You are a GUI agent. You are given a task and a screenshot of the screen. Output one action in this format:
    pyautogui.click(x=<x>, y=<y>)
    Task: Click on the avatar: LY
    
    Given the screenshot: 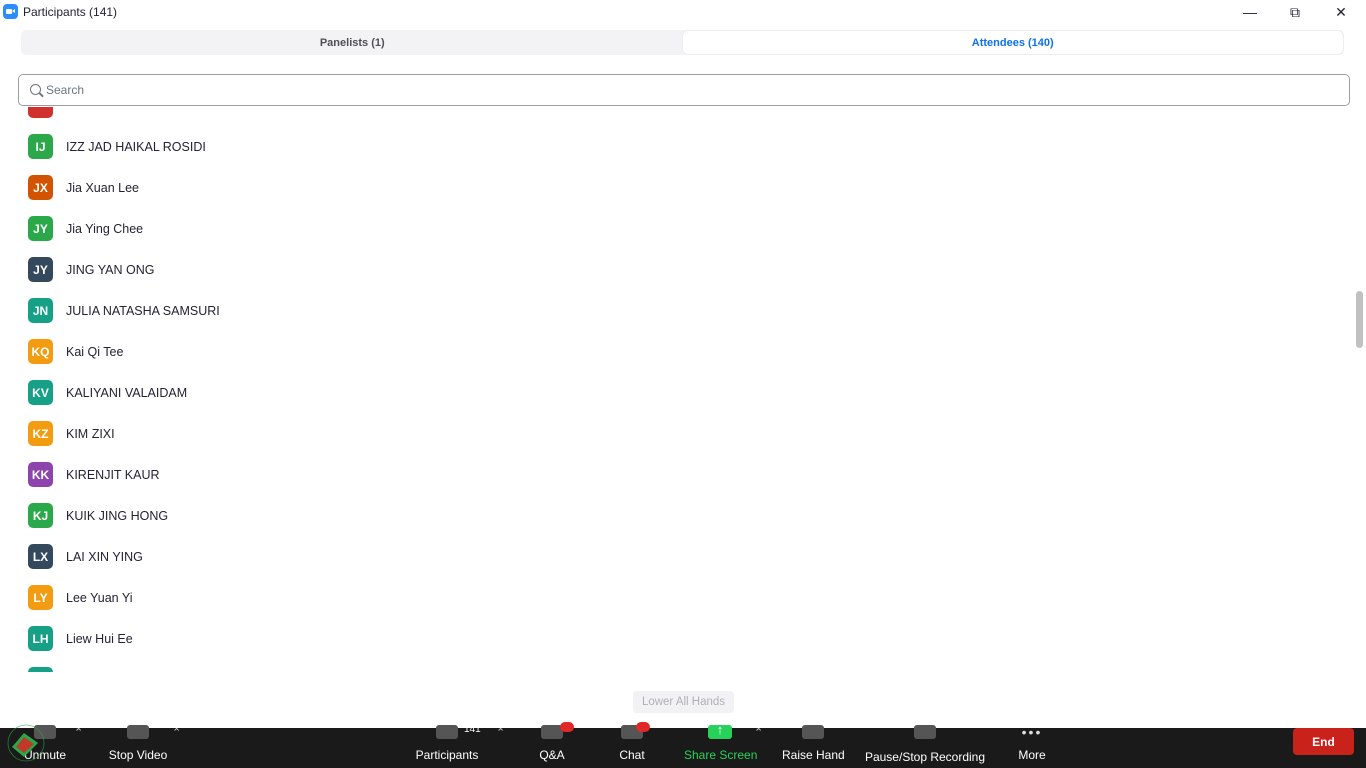 What is the action you would take?
    pyautogui.click(x=40, y=597)
    